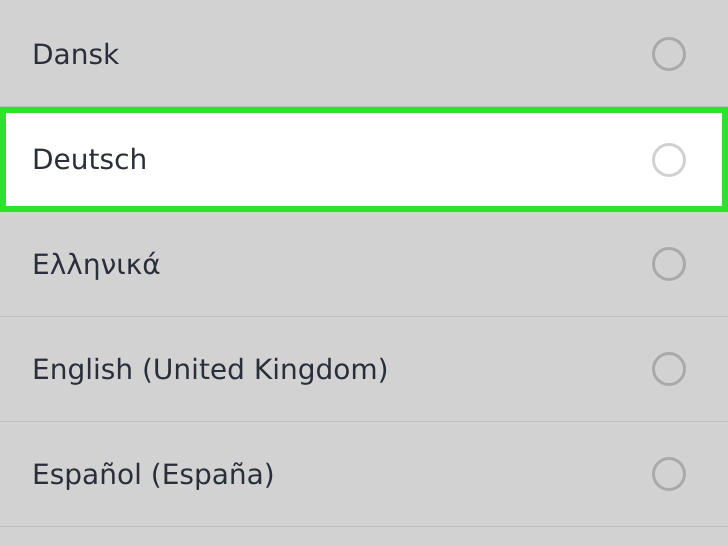  I want to click on language-label: Ελληνικά, so click(96, 264).